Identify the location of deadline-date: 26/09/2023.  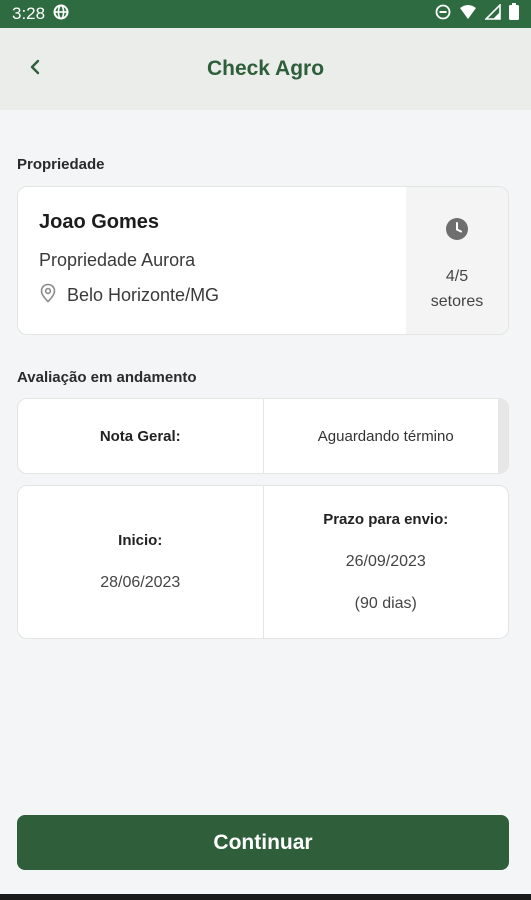
(385, 561).